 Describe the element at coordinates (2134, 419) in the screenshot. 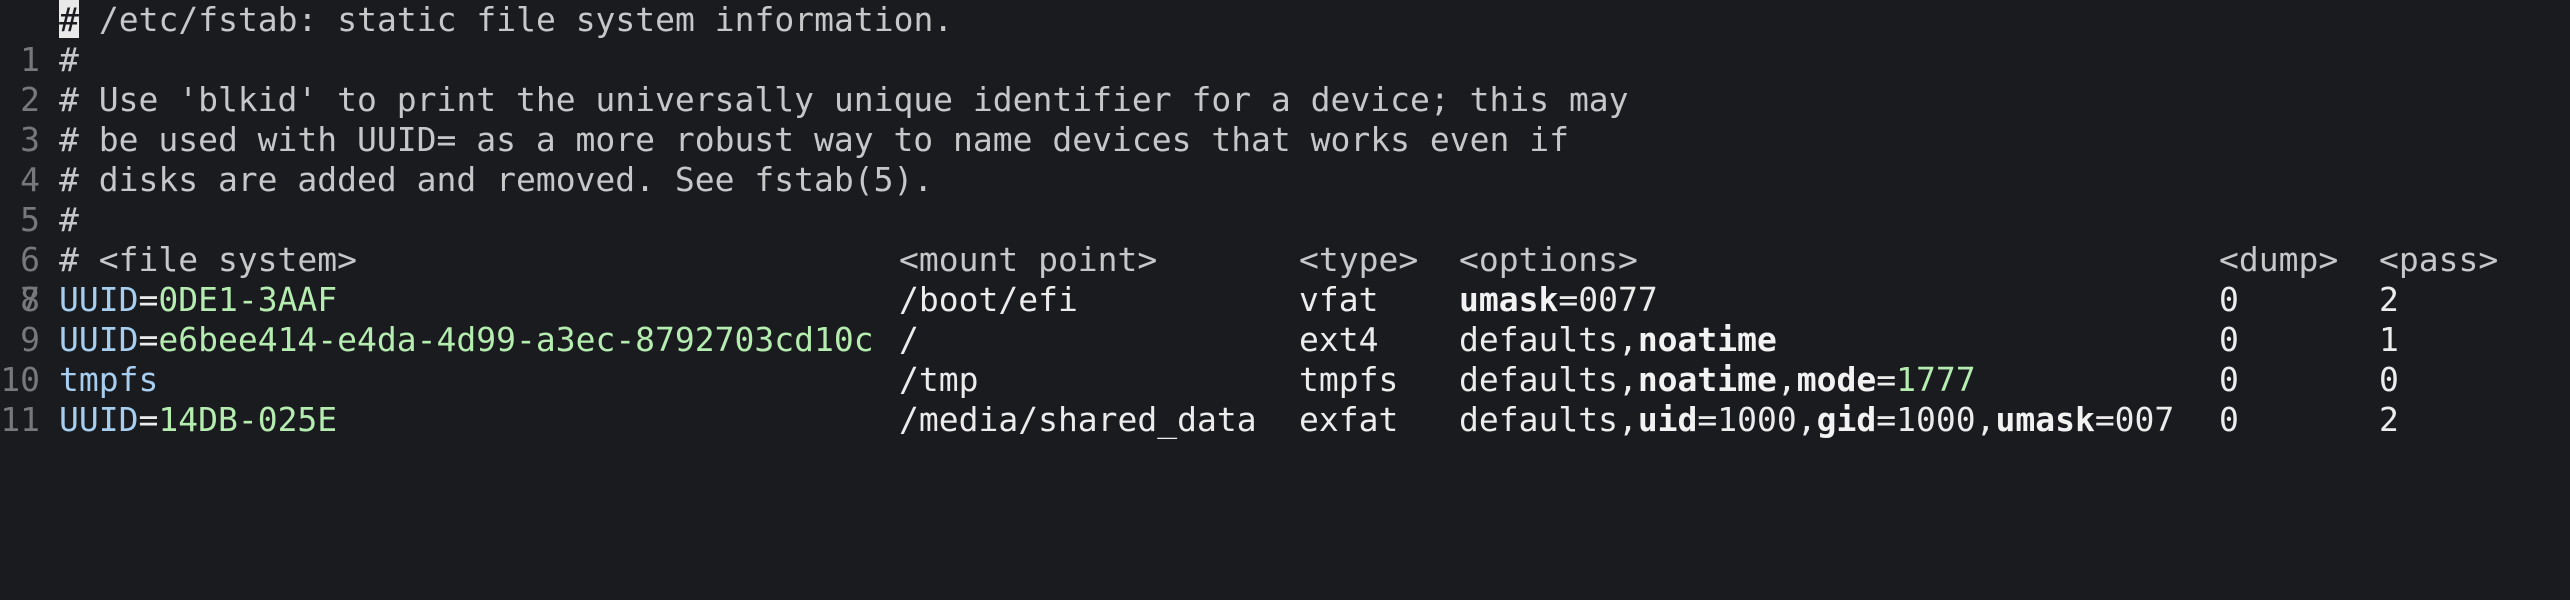

I see `option-token: =007` at that location.